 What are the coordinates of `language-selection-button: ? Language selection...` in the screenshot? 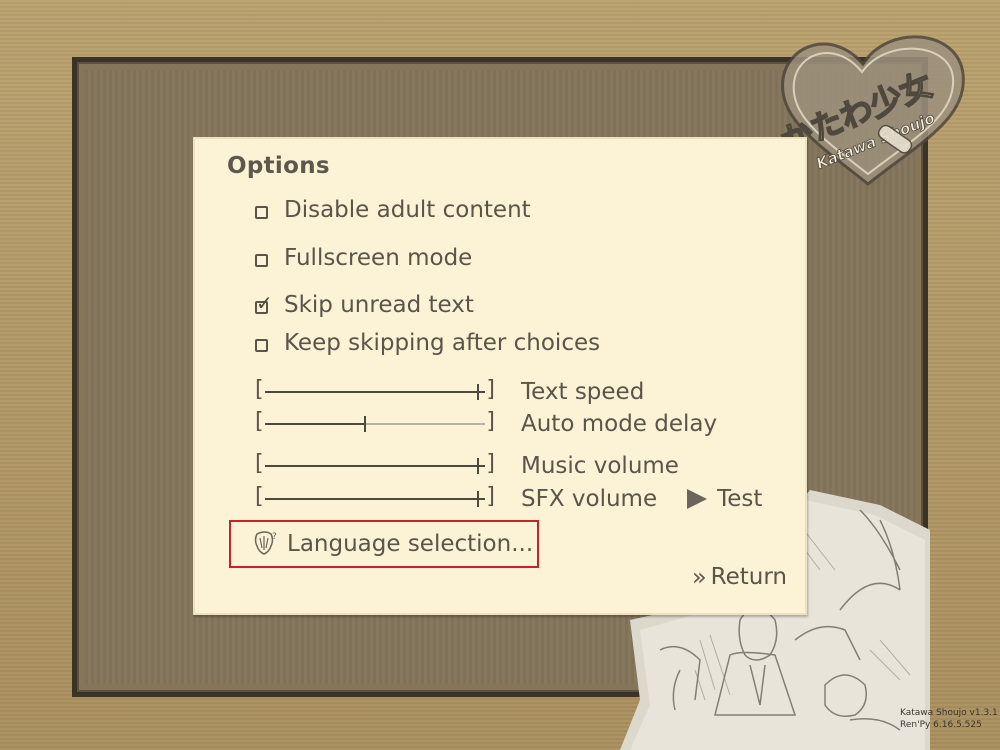 It's located at (384, 544).